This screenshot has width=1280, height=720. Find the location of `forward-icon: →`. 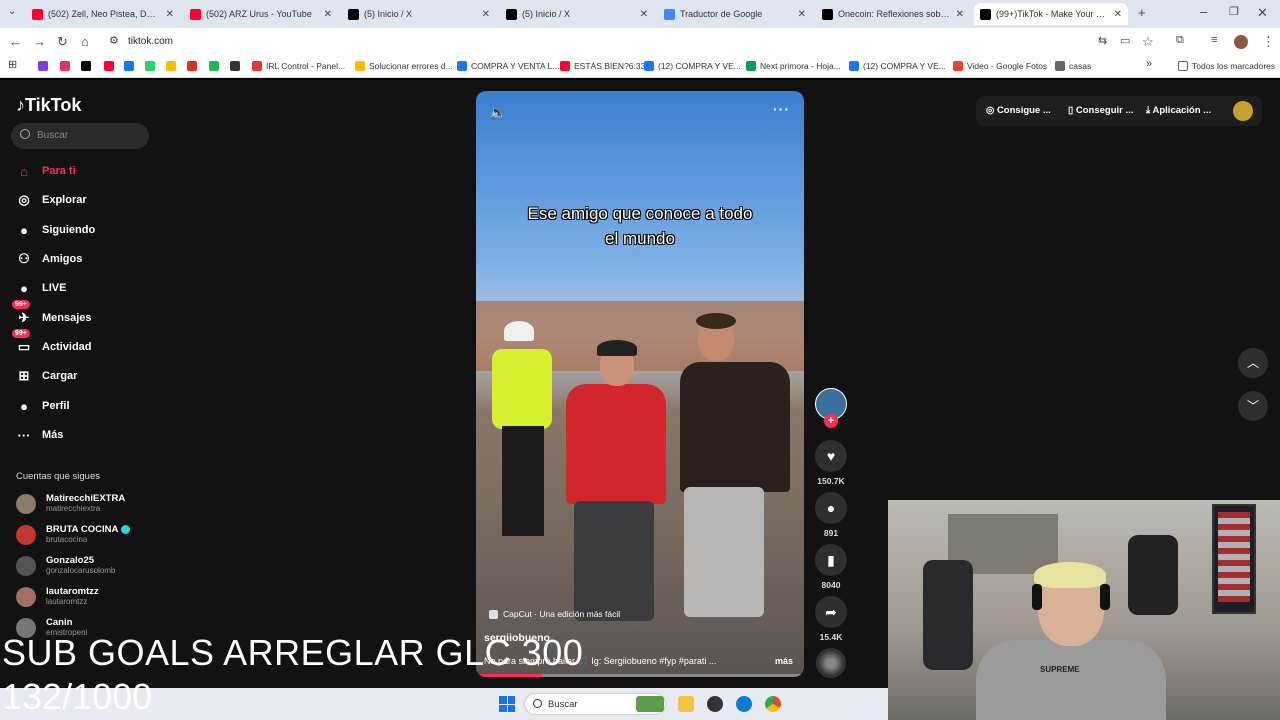

forward-icon: → is located at coordinates (39, 41).